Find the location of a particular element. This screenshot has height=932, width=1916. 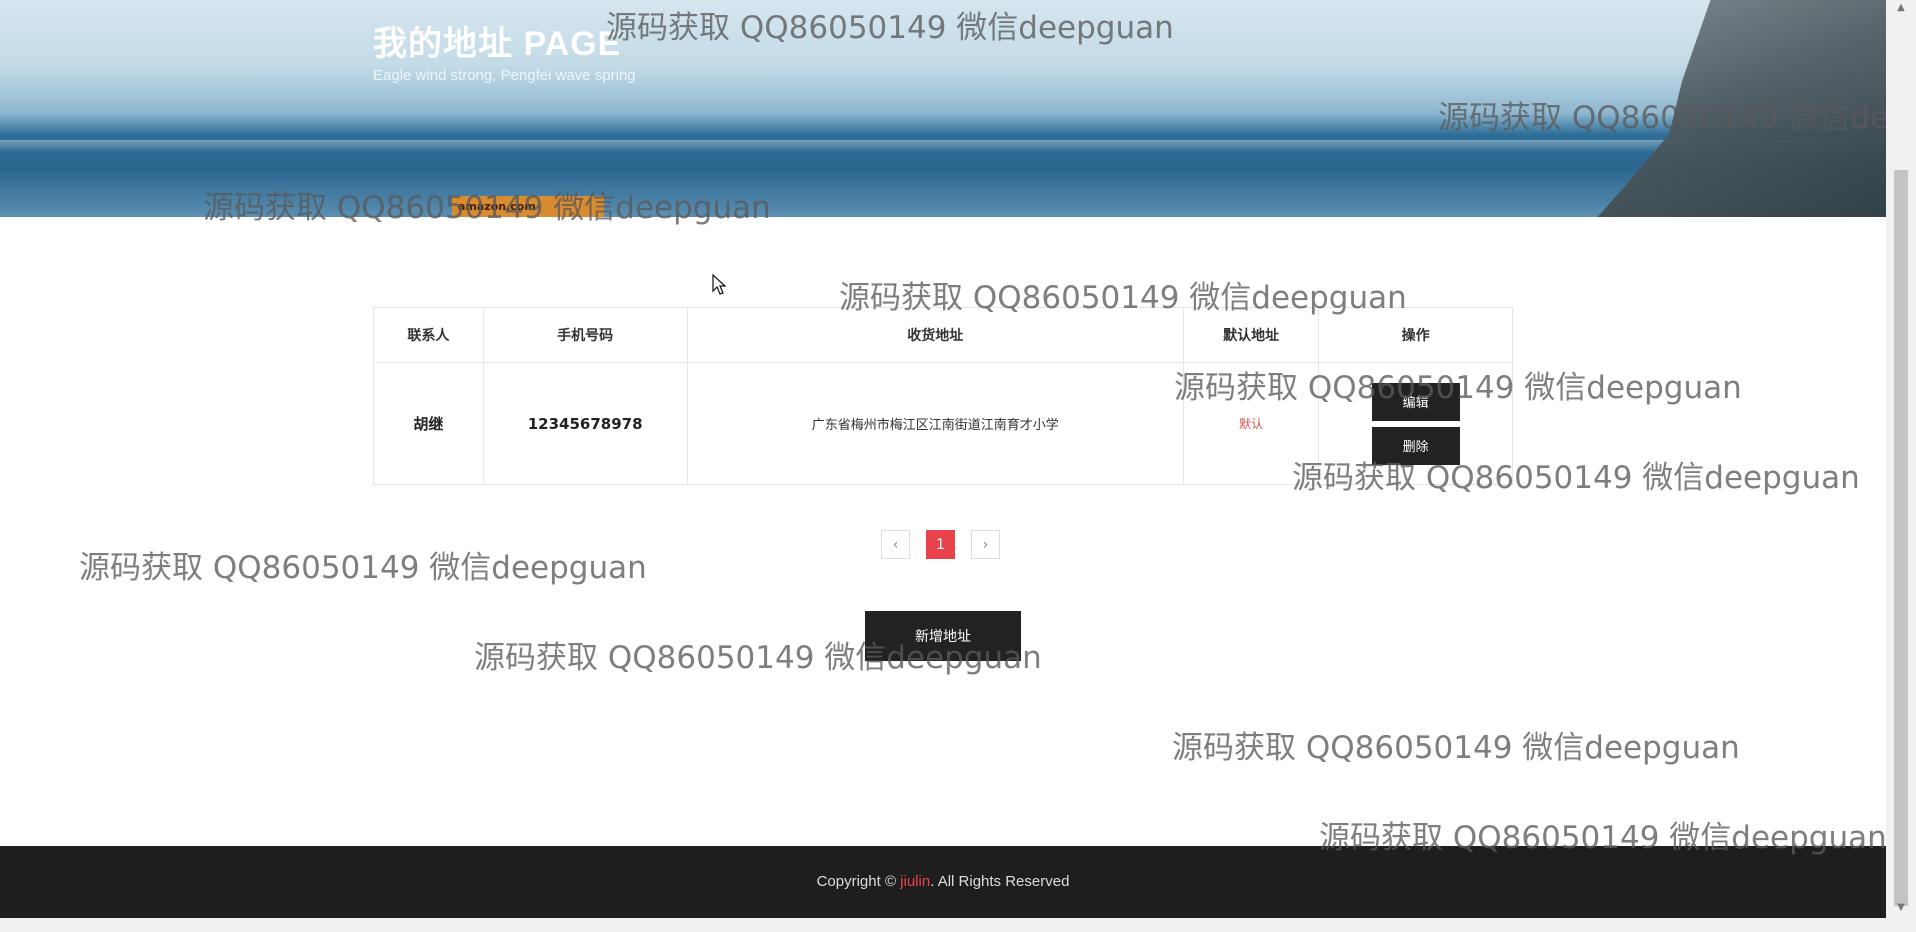

banner-rock-image is located at coordinates (1736, 108).